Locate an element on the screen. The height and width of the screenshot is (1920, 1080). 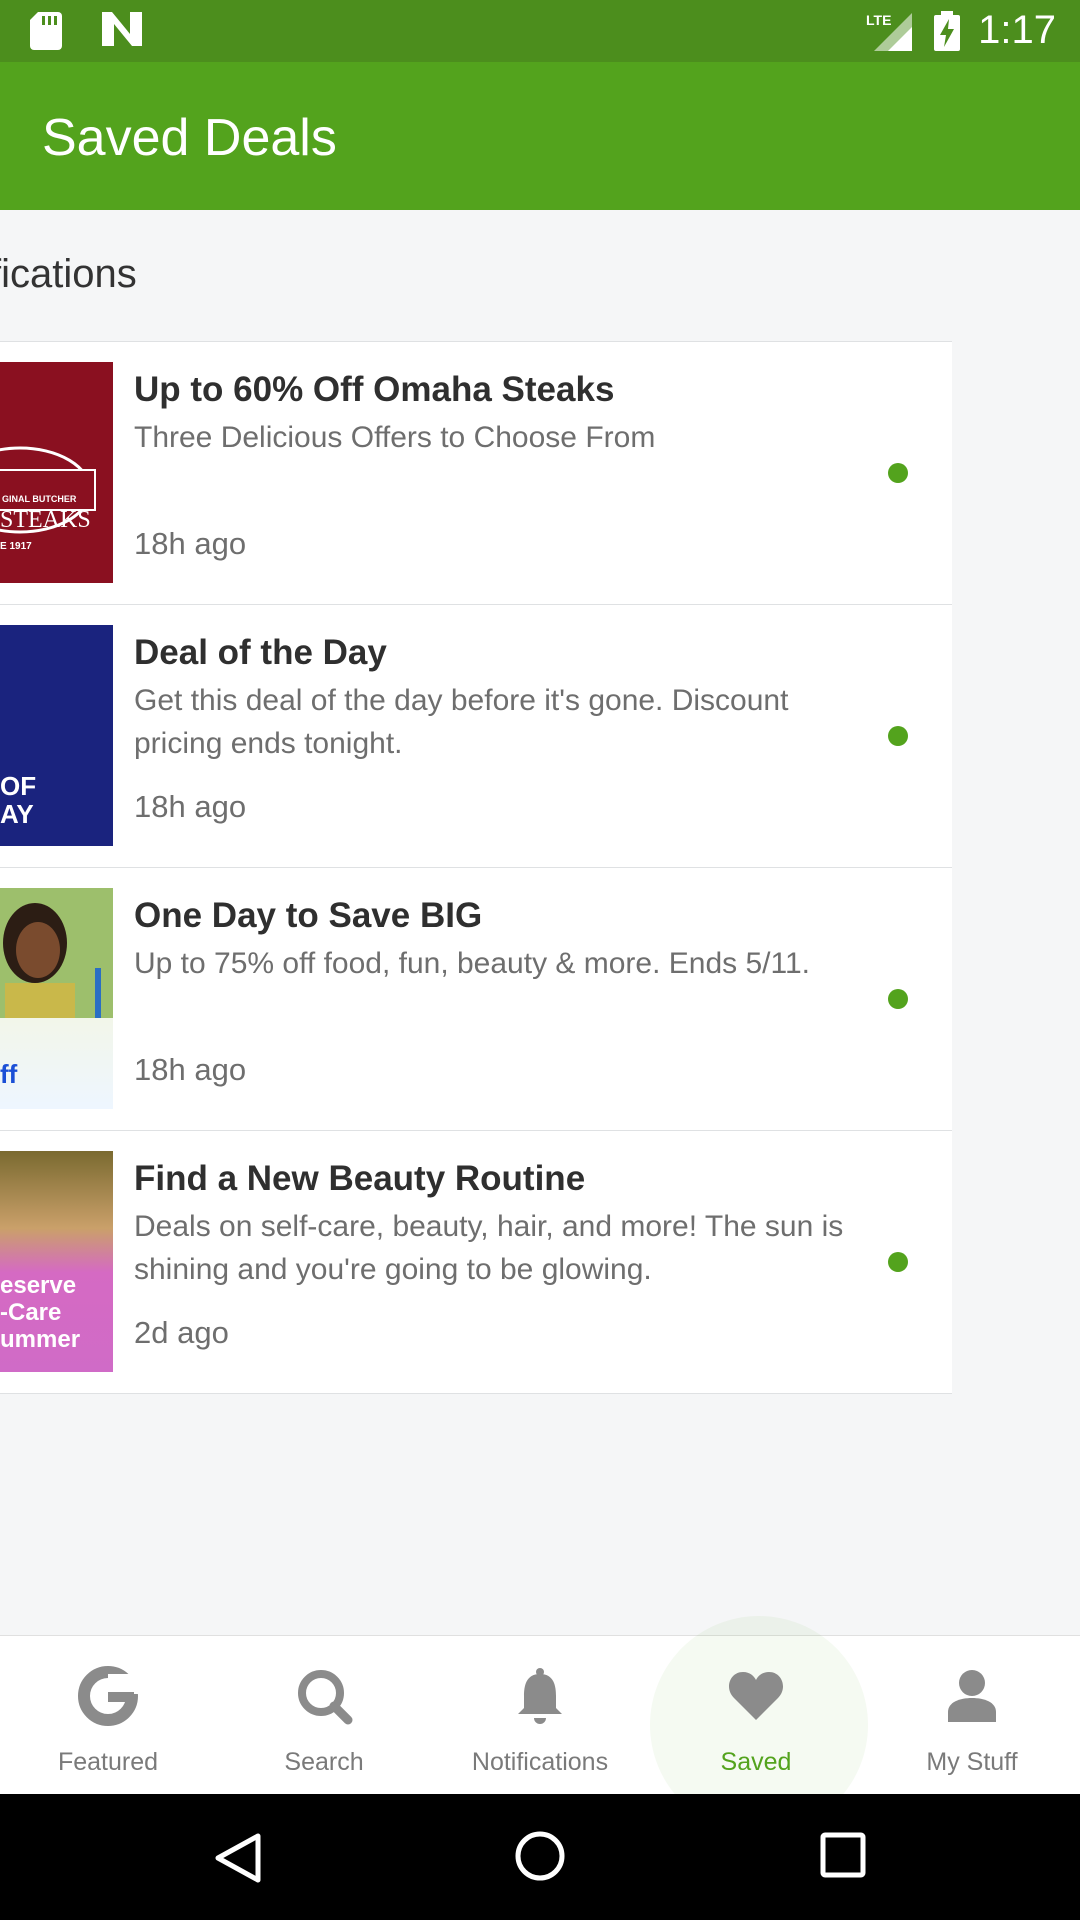
nav-label: Saved is located at coordinates (756, 1762).